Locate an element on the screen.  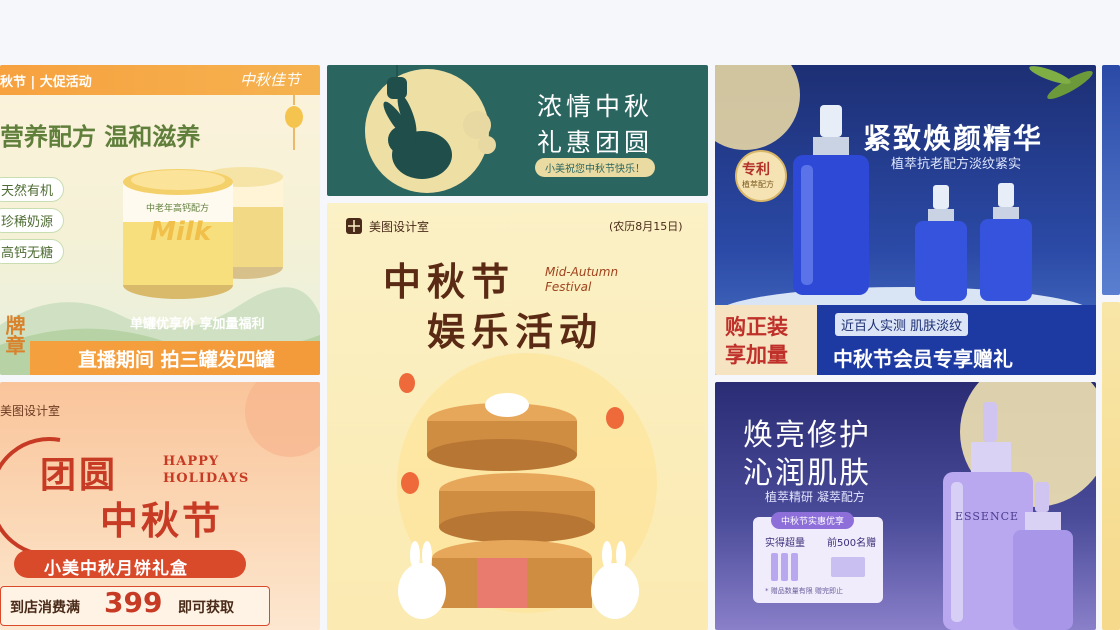
milk-can-label: 中老年高钙配方 is located at coordinates (178, 209).